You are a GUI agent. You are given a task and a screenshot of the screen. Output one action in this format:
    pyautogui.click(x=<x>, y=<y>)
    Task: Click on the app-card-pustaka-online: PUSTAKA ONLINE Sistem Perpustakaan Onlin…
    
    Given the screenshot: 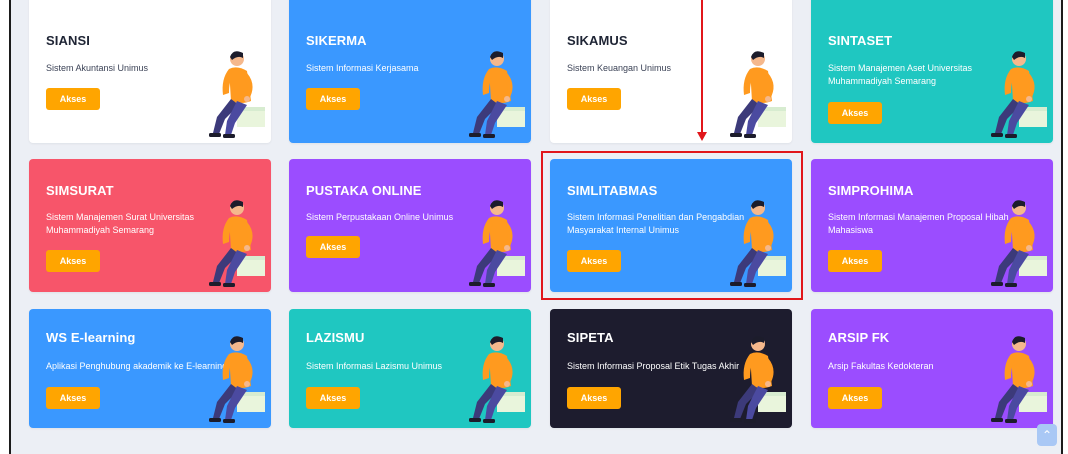 What is the action you would take?
    pyautogui.click(x=410, y=225)
    